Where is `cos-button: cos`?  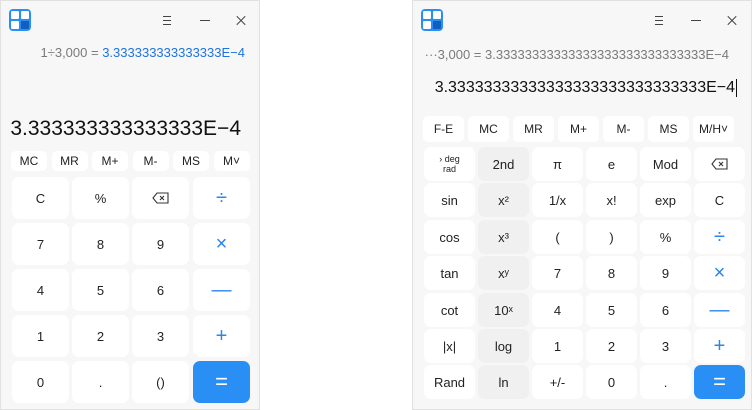 cos-button: cos is located at coordinates (449, 237).